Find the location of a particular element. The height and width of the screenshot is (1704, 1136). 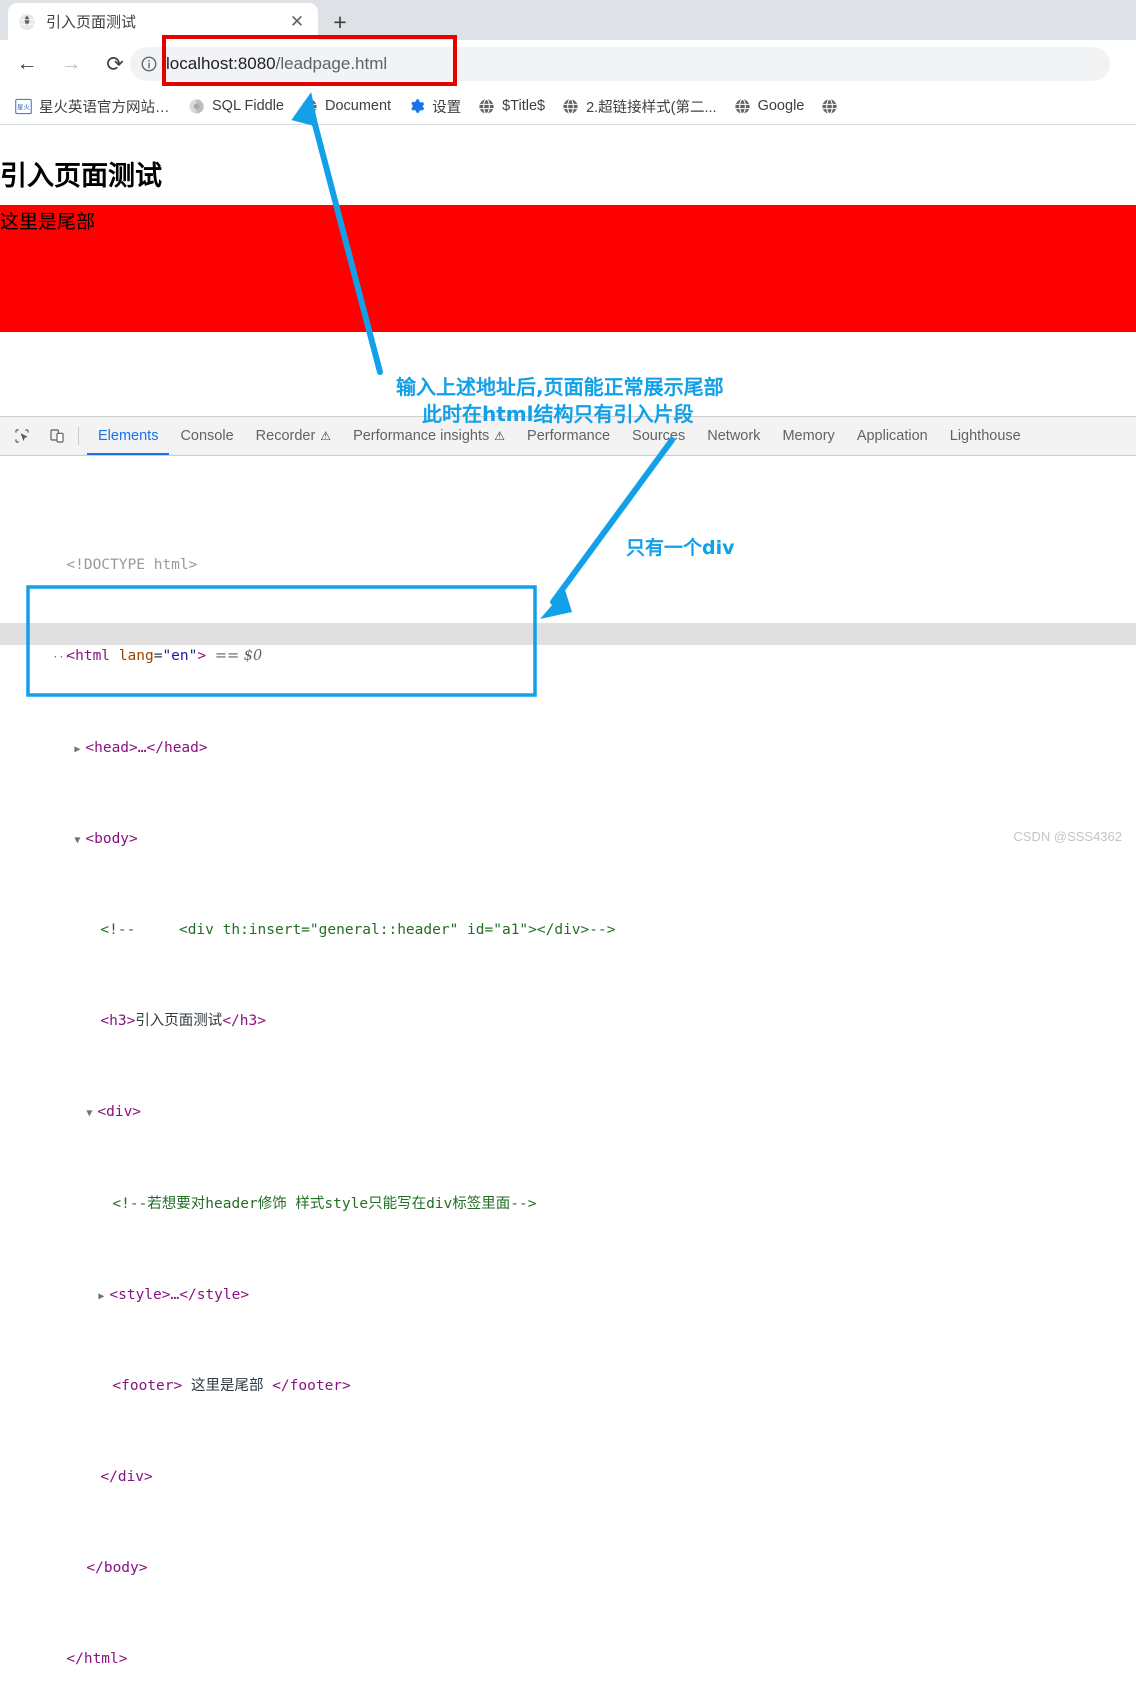

address-bar: localhost:8080/leadpage.html is located at coordinates (620, 64).